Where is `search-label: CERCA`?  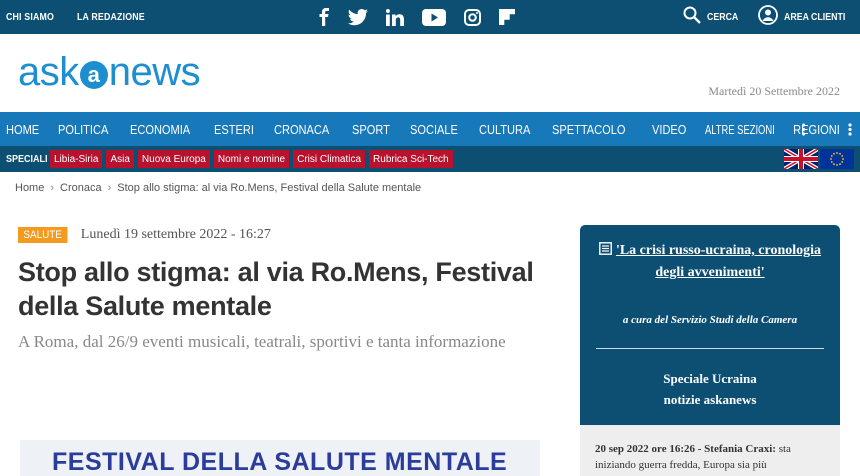
search-label: CERCA is located at coordinates (722, 17).